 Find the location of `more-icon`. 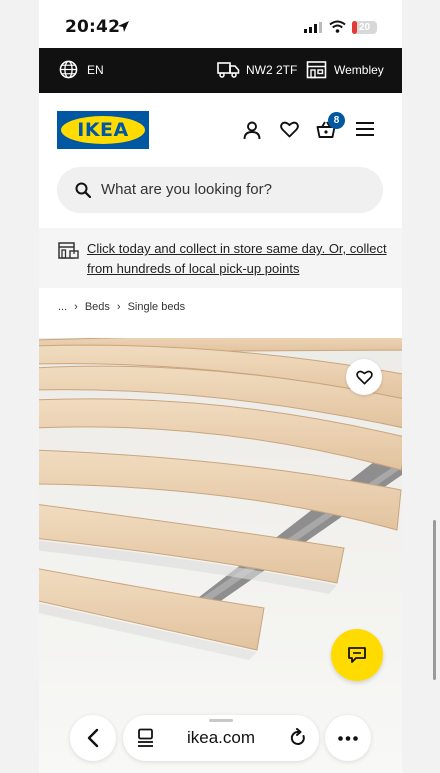

more-icon is located at coordinates (348, 738).